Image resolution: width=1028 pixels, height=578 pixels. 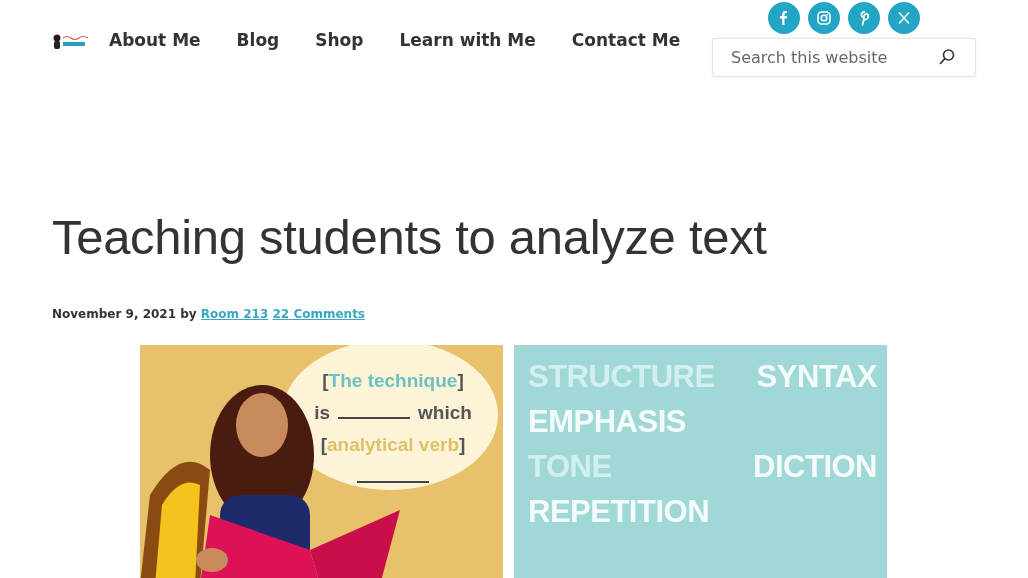 I want to click on bubble-text: is, so click(x=322, y=412).